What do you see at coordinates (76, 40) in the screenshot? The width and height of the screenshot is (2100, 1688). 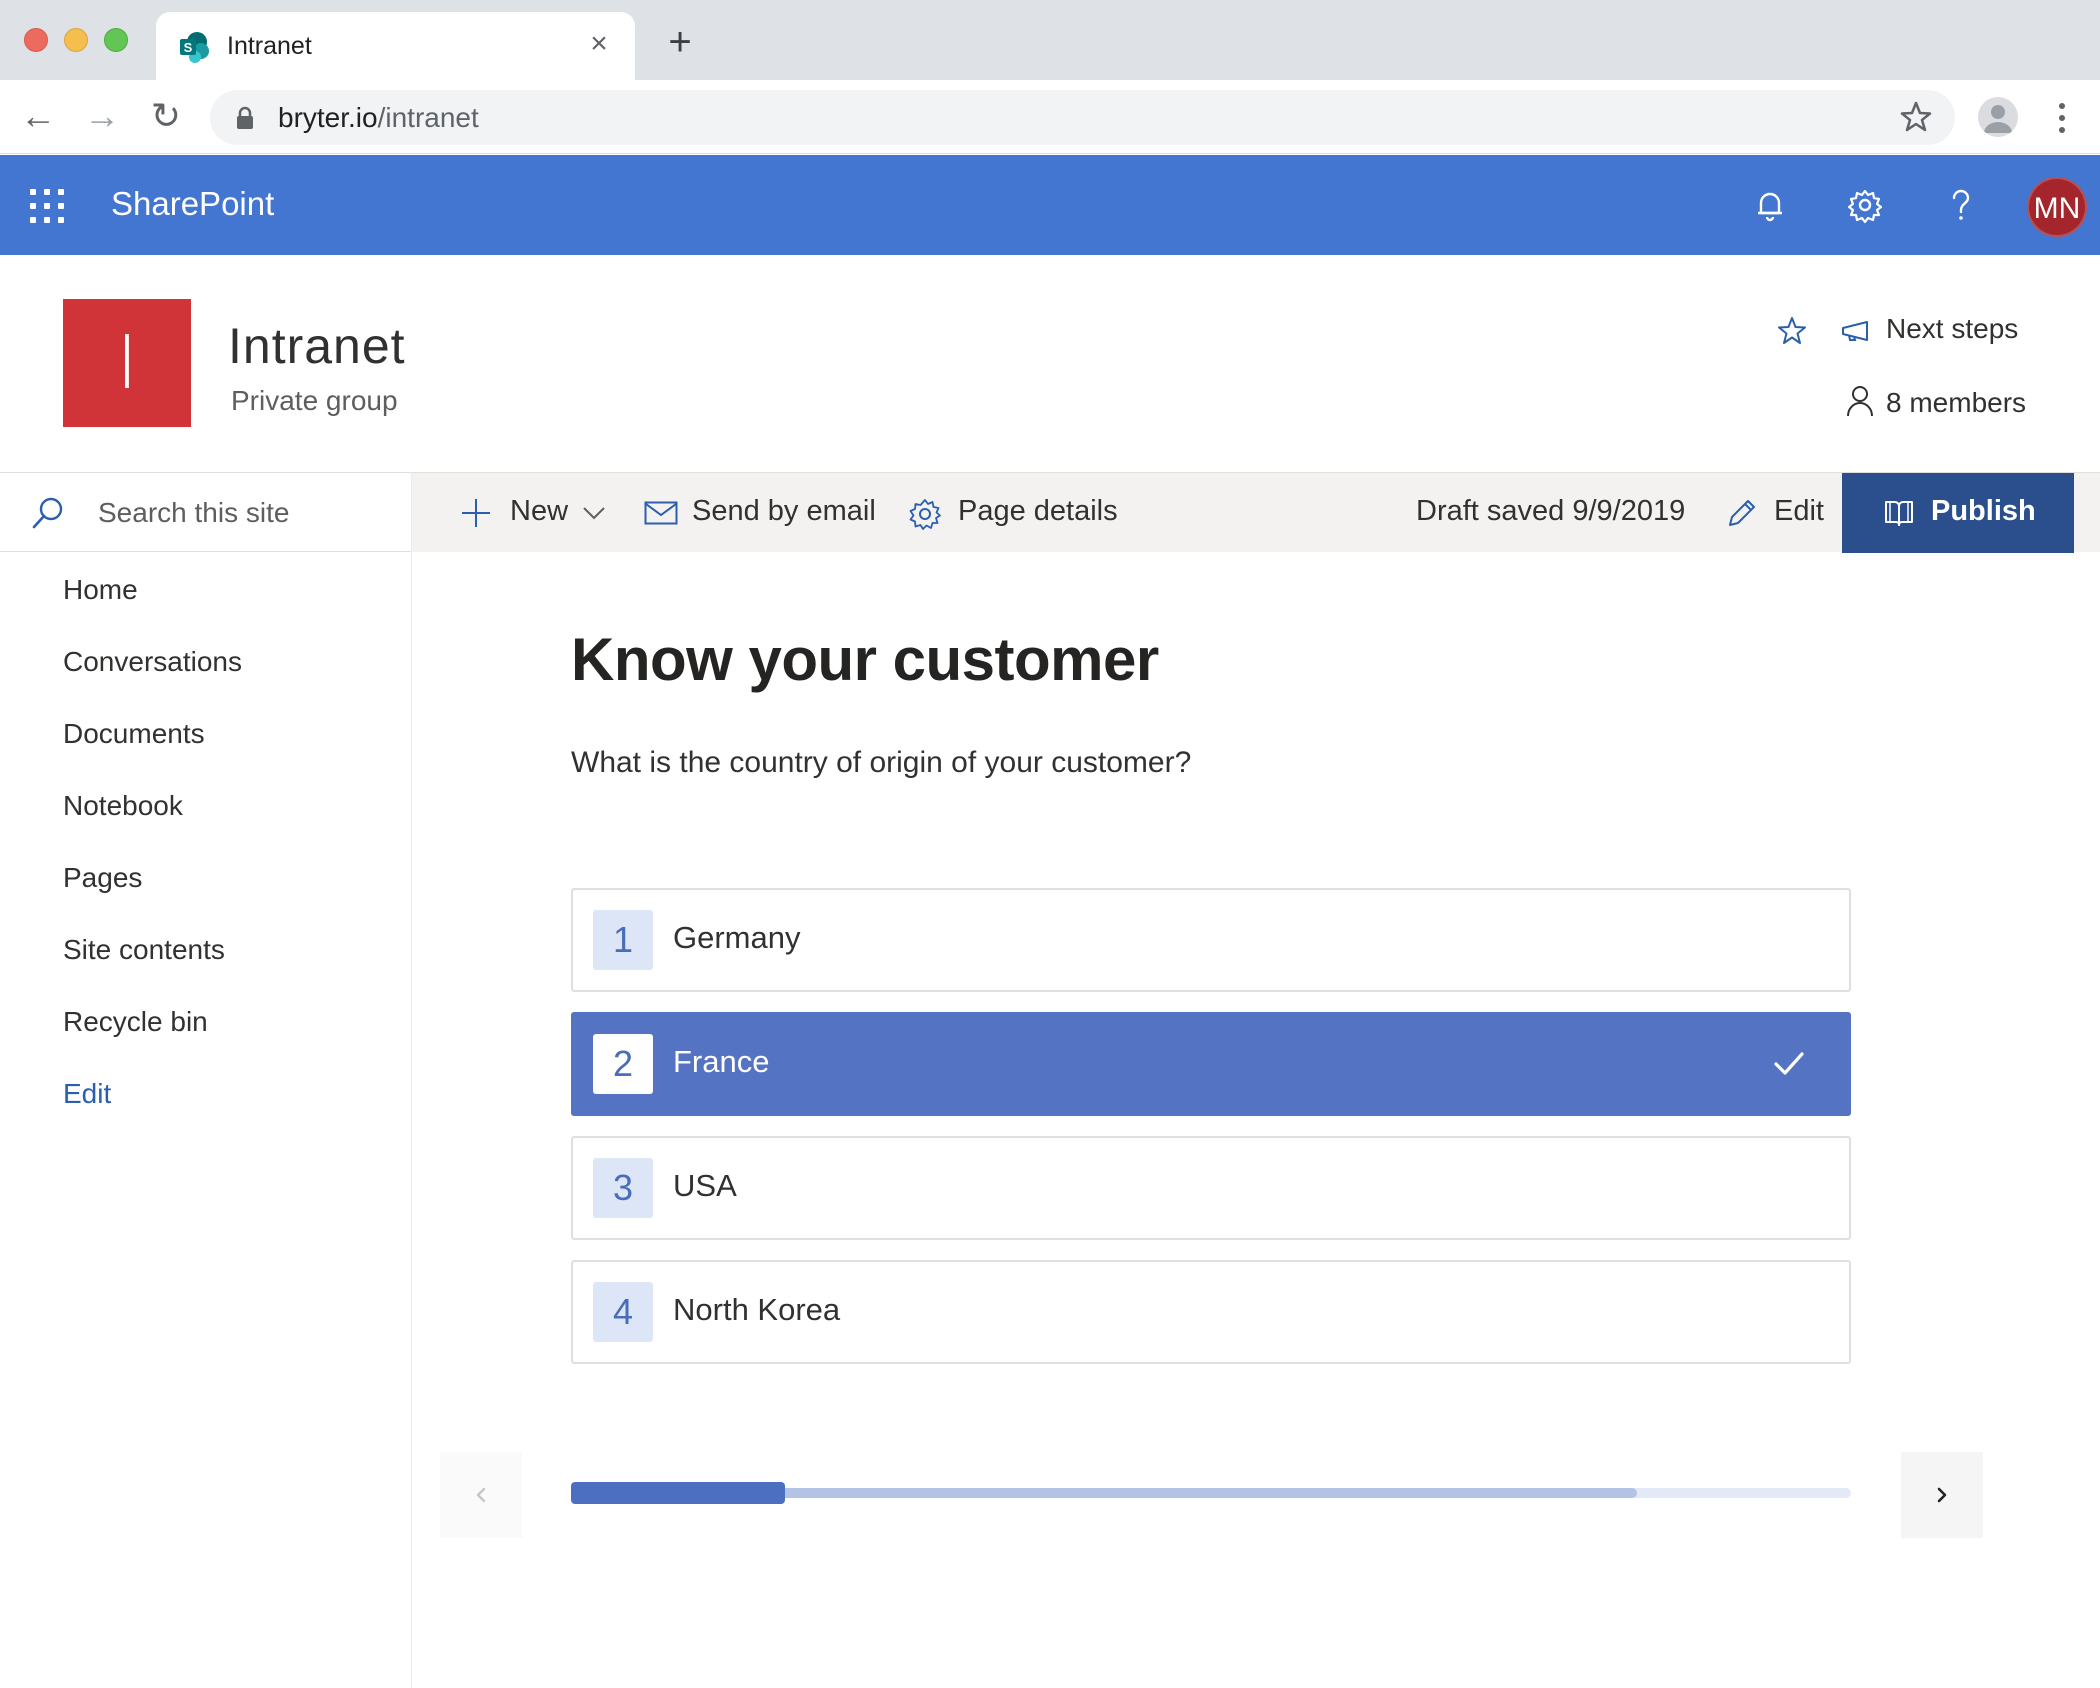 I see `minimize-window-button` at bounding box center [76, 40].